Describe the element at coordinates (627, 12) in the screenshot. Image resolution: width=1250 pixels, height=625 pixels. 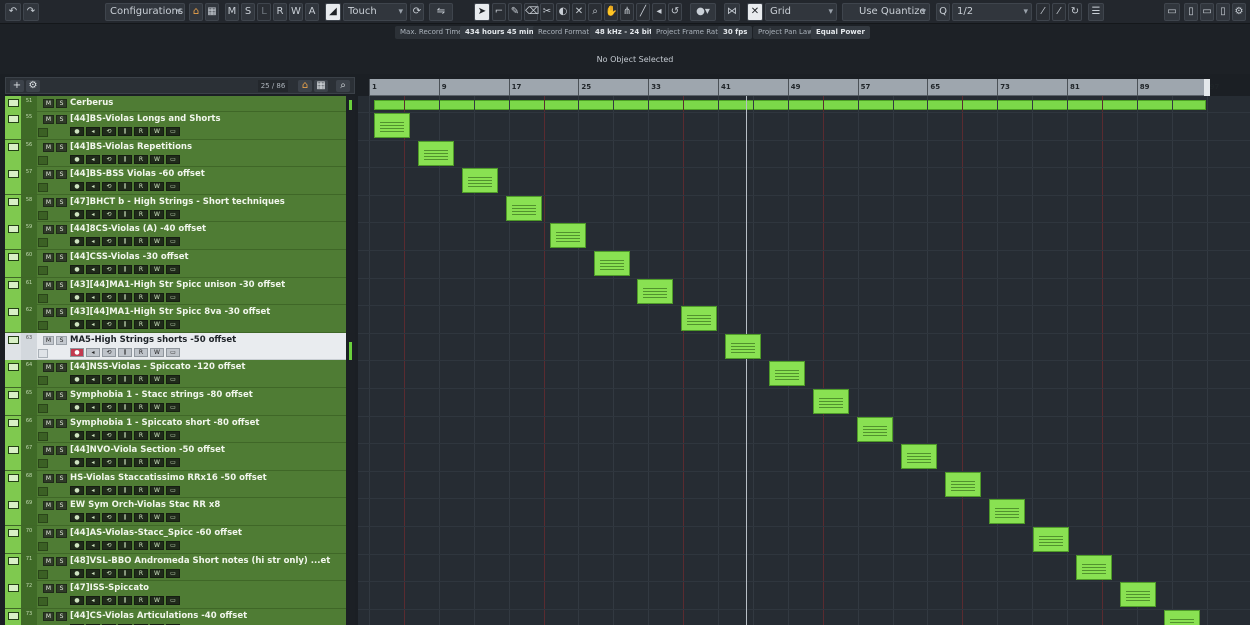
I see `comp-tool-icon: ⋔` at that location.